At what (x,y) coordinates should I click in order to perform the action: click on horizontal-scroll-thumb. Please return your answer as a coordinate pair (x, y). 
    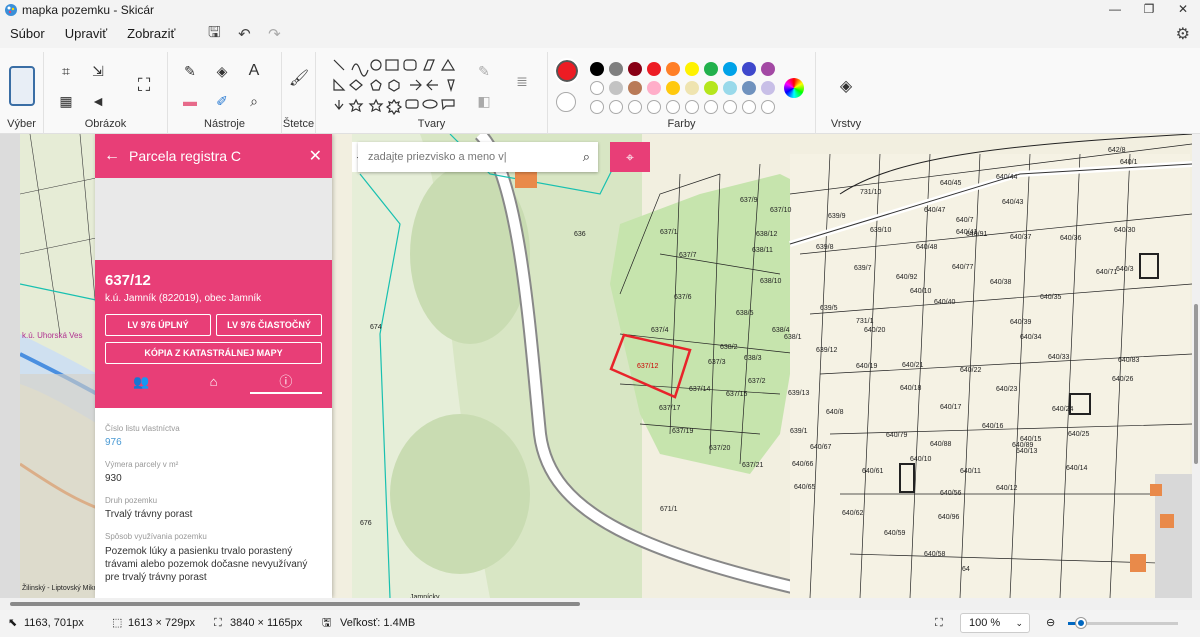
    Looking at the image, I should click on (295, 604).